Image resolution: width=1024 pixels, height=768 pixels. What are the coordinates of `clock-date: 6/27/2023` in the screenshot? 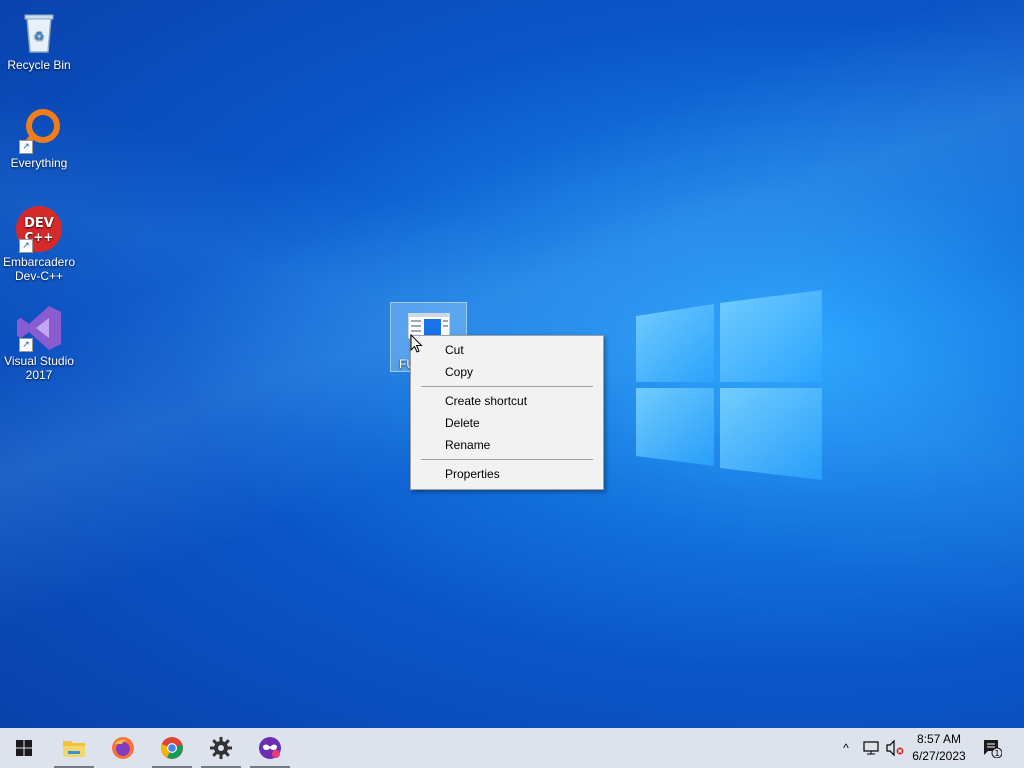 It's located at (939, 756).